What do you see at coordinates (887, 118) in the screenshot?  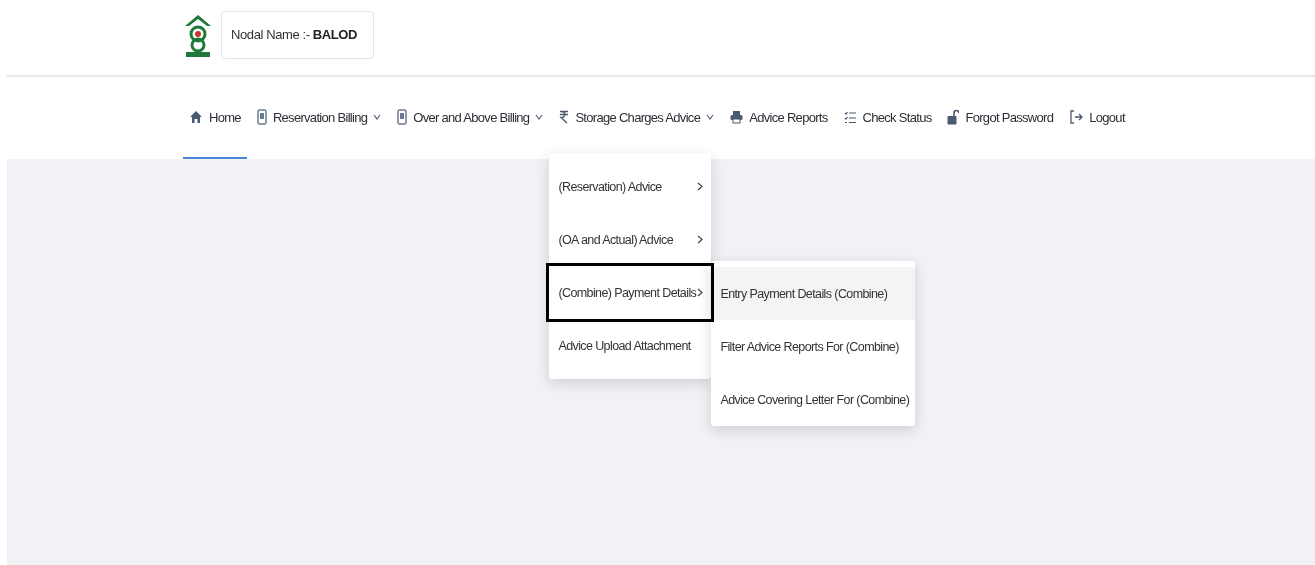 I see `nav-link: Check Status` at bounding box center [887, 118].